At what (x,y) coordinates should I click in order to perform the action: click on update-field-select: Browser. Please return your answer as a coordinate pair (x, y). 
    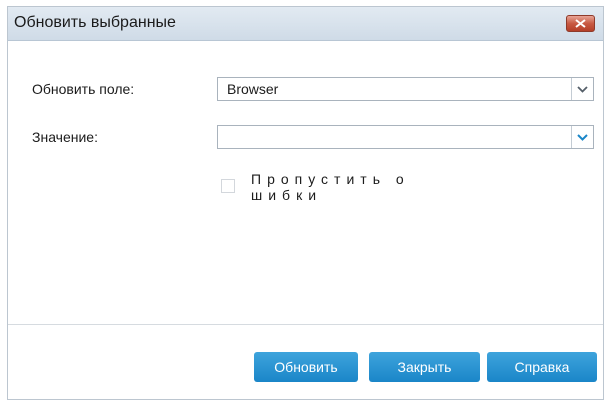
    Looking at the image, I should click on (405, 89).